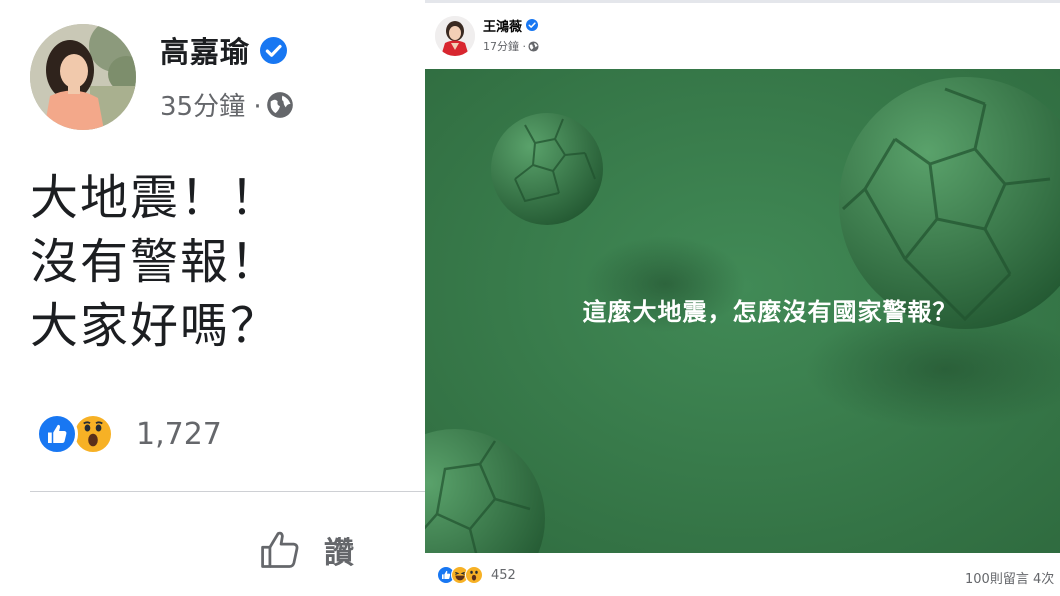  I want to click on reaction-count: 1,727, so click(179, 434).